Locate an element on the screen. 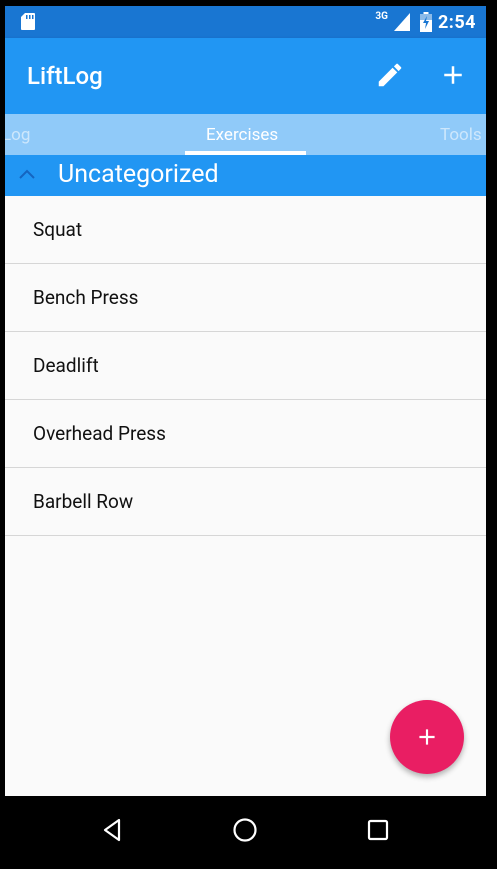  recents-icon is located at coordinates (378, 830).